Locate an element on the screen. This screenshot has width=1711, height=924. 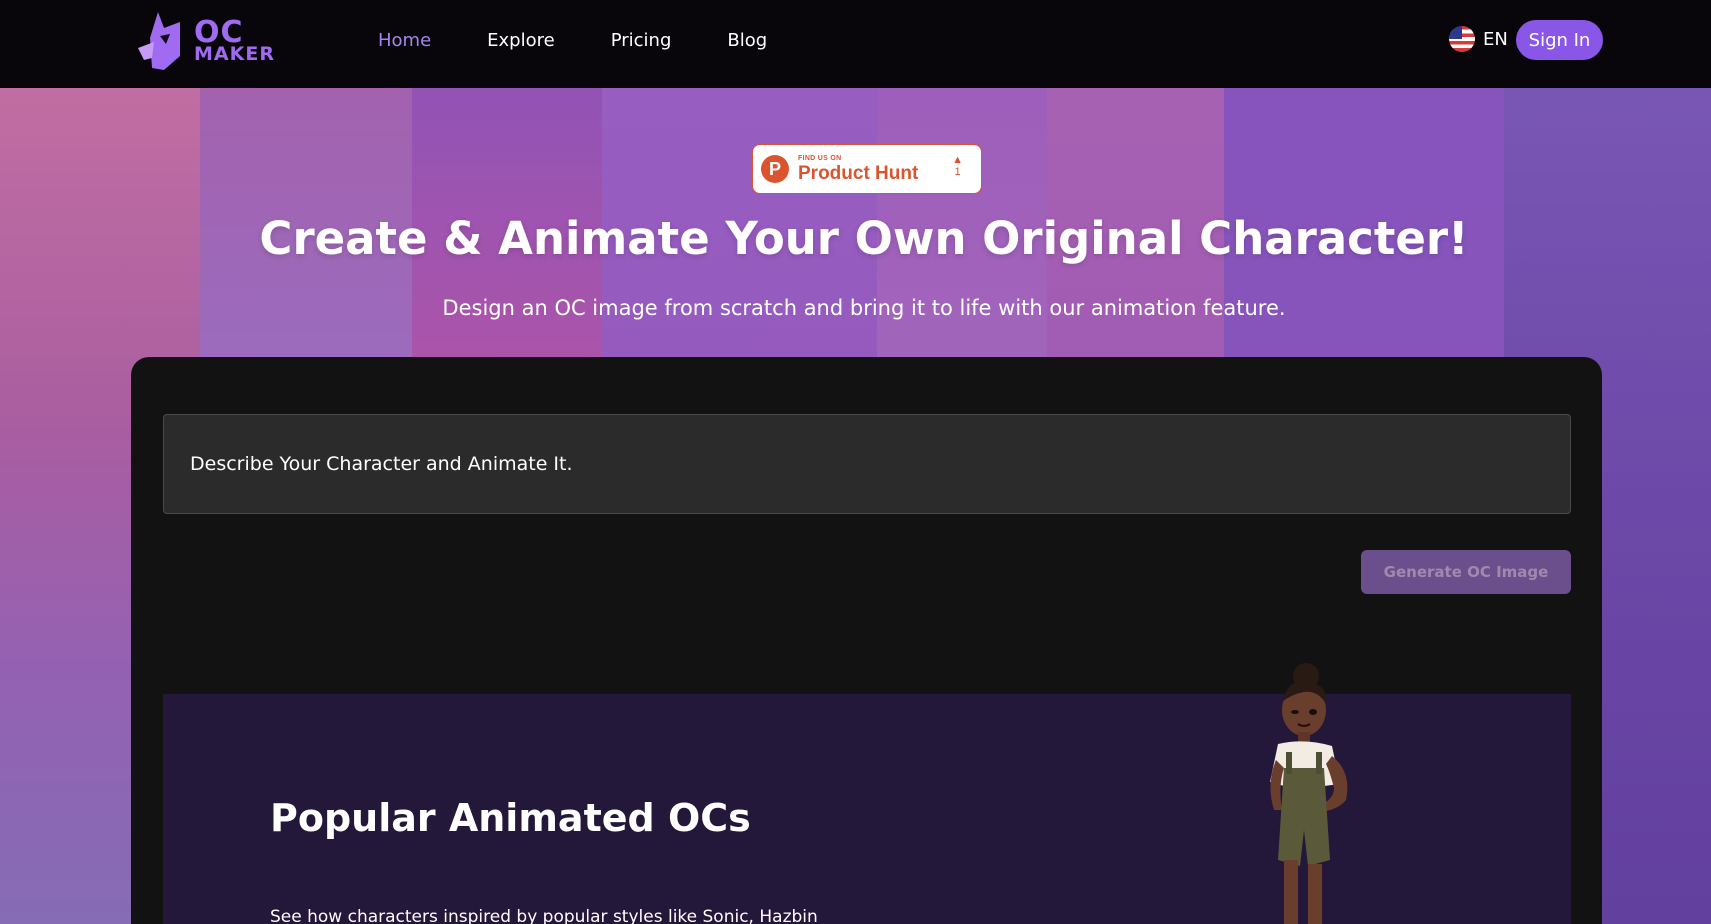
oc-maker-logo: OC MAKER is located at coordinates (210, 41).